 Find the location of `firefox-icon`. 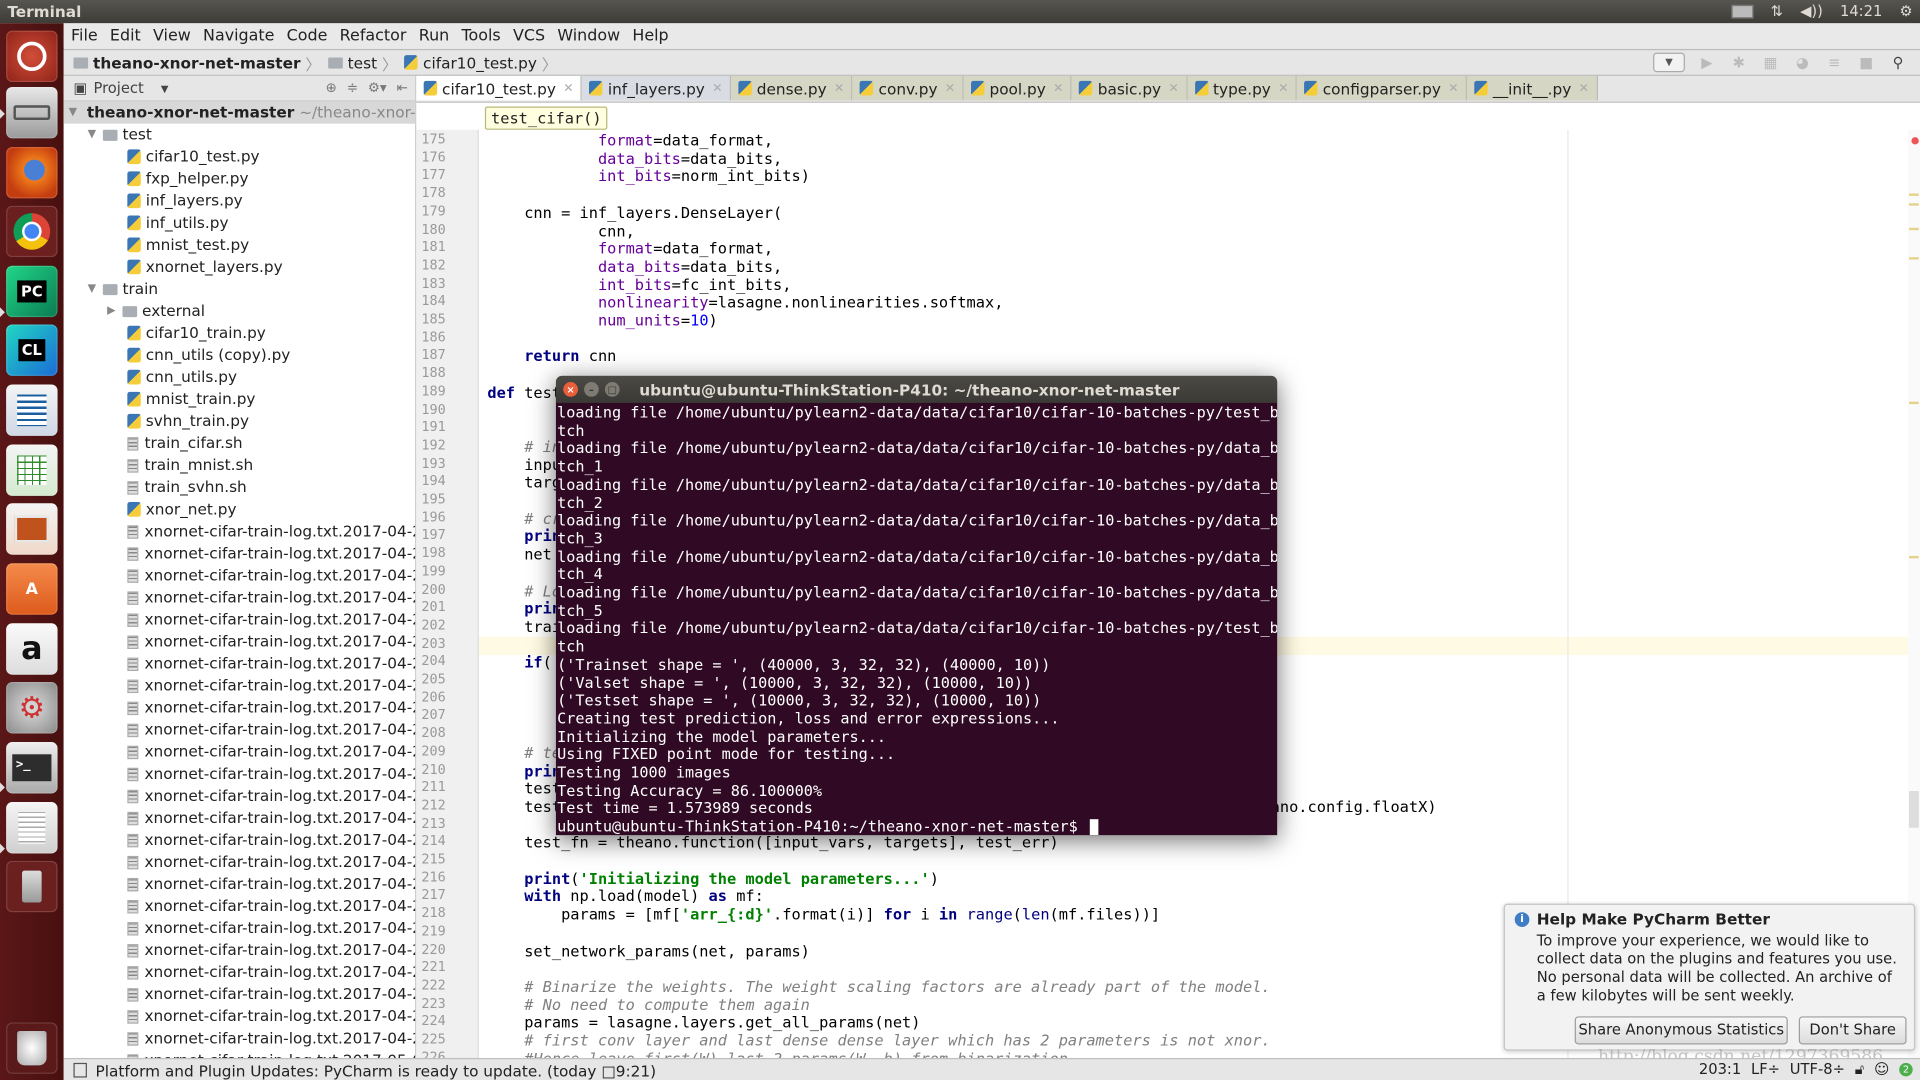

firefox-icon is located at coordinates (32, 172).